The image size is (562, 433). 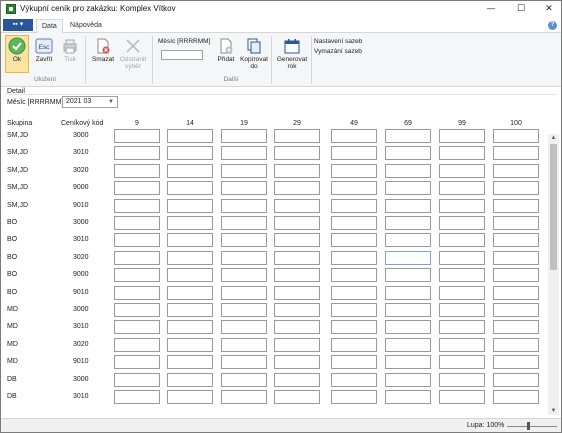 I want to click on generate-year-button: Generovat rok, so click(x=292, y=53).